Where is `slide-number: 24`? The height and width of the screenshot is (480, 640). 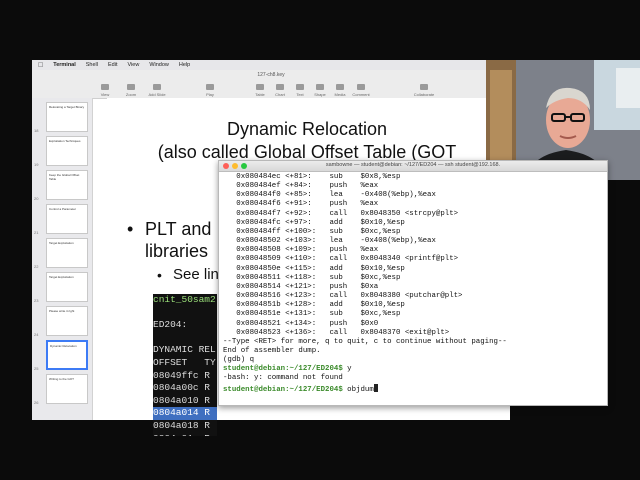 slide-number: 24 is located at coordinates (36, 334).